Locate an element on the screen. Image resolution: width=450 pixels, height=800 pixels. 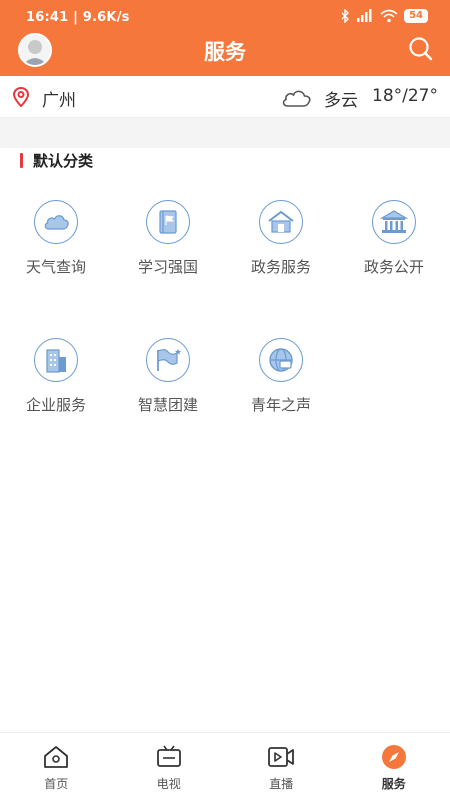
house-icon is located at coordinates (281, 221).